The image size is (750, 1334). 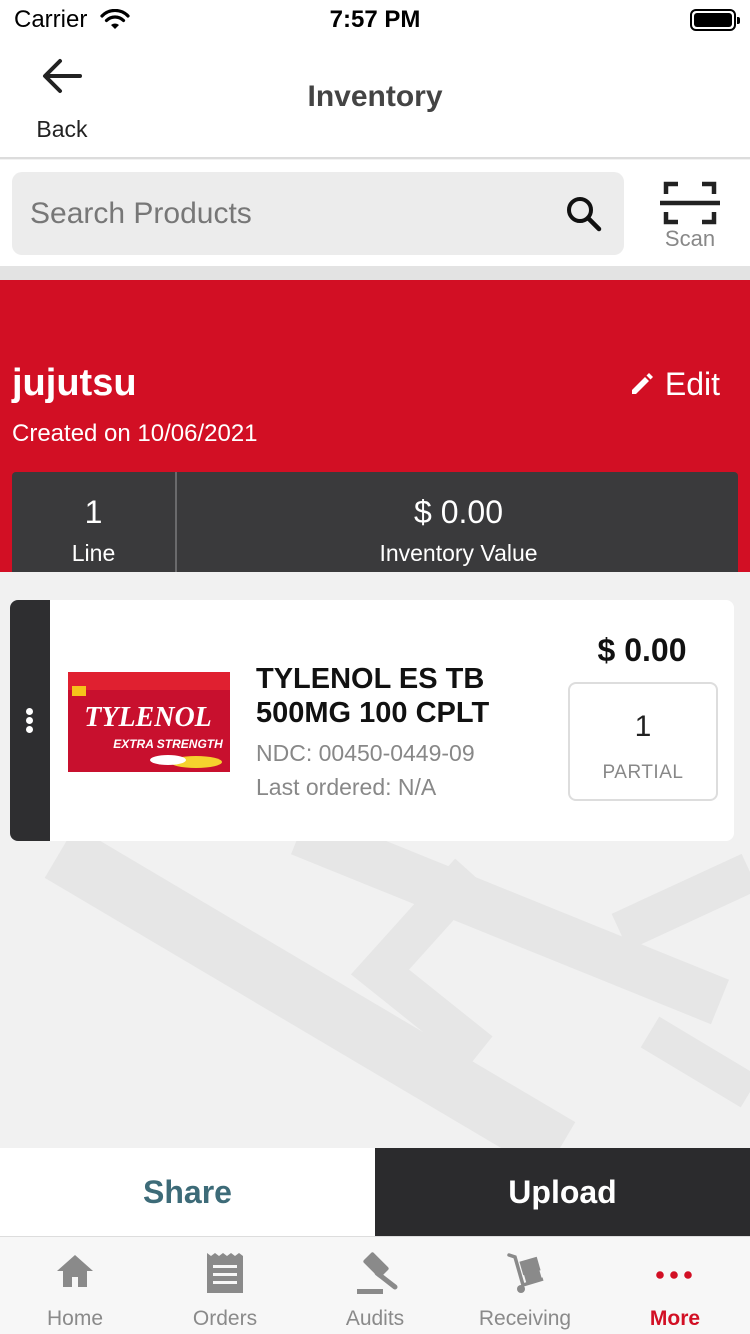 I want to click on quantity-input: 1 PARTIAL, so click(x=643, y=741).